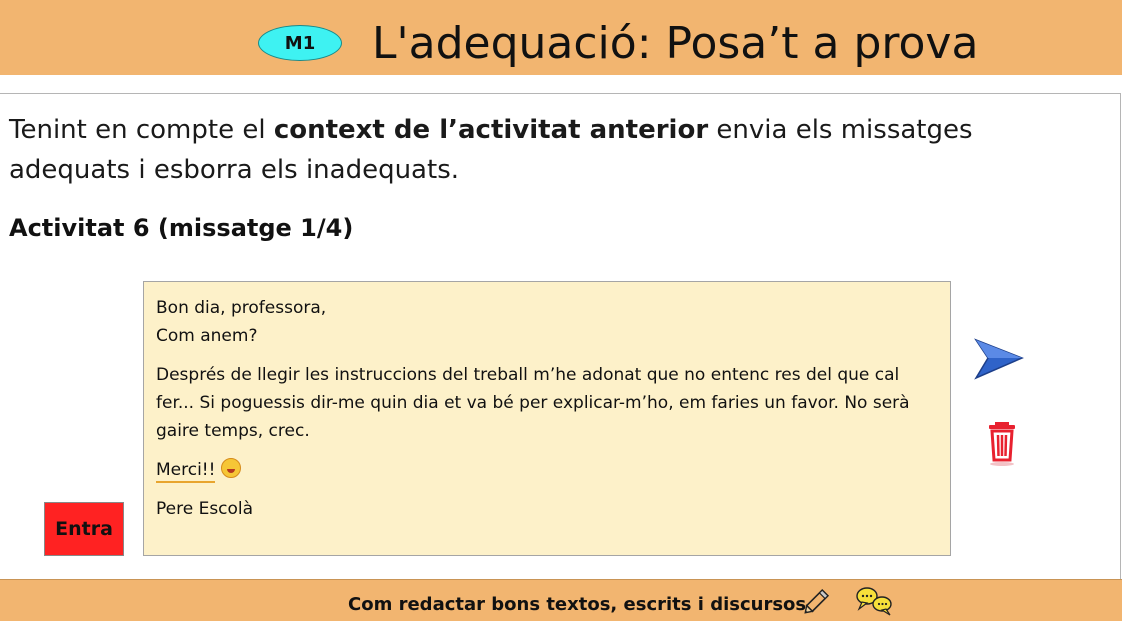  Describe the element at coordinates (874, 601) in the screenshot. I see `speech-bubbles-icon` at that location.